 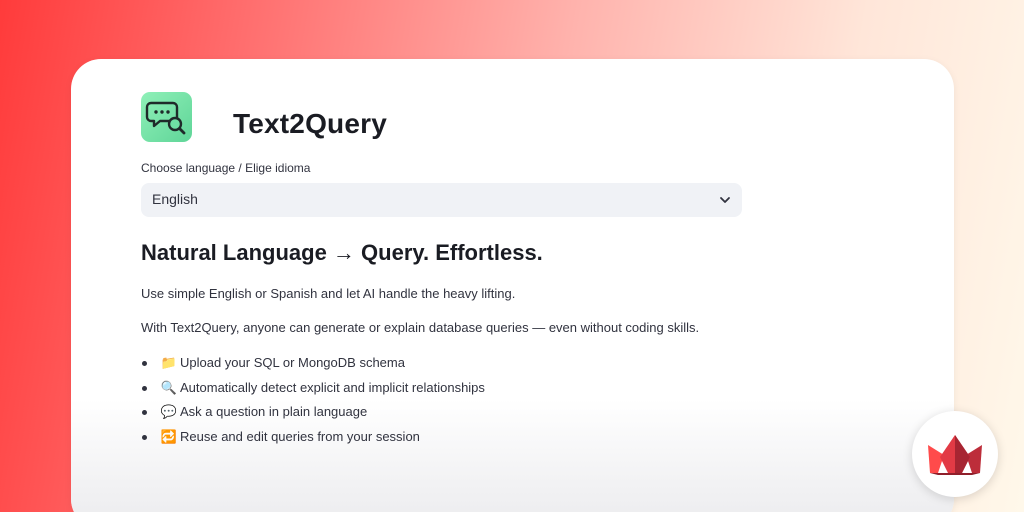 What do you see at coordinates (169, 436) in the screenshot?
I see `repeat-icon: 🔁` at bounding box center [169, 436].